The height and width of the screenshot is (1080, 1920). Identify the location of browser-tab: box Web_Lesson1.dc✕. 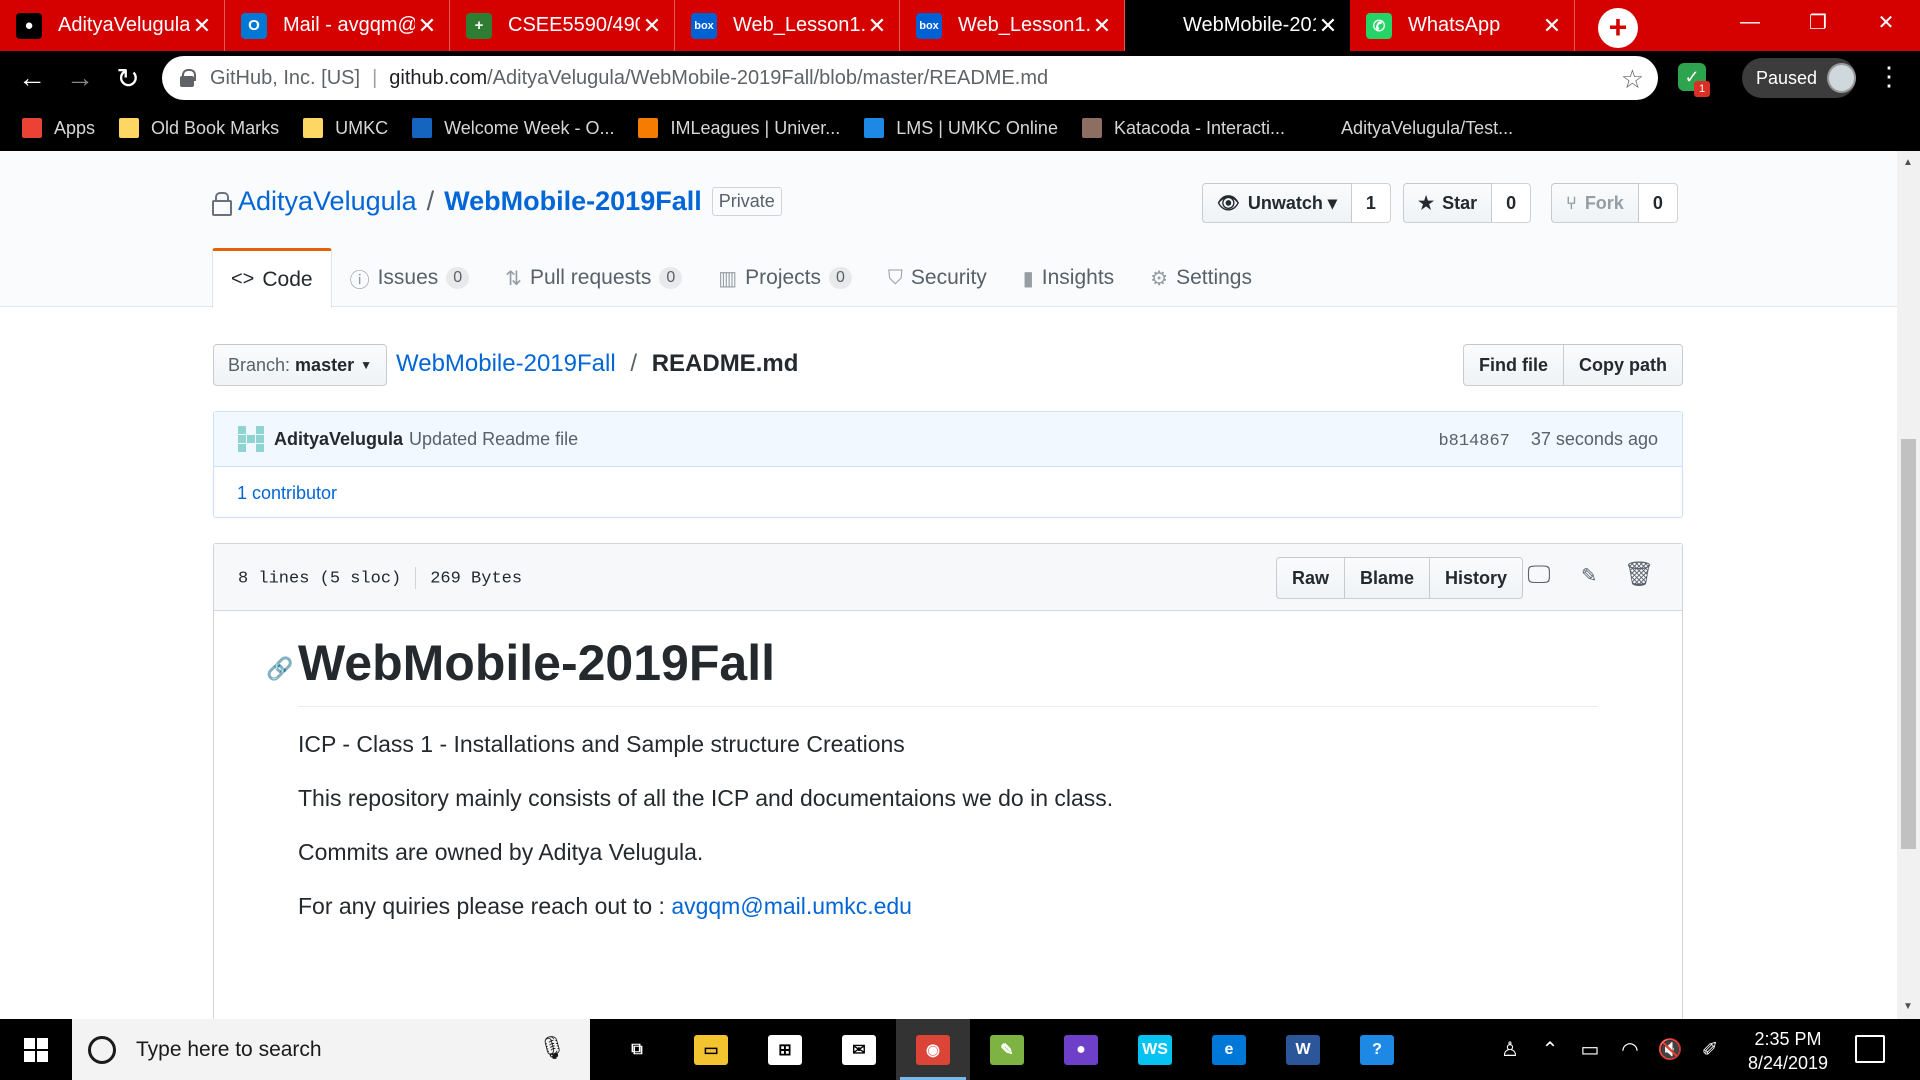
(787, 25).